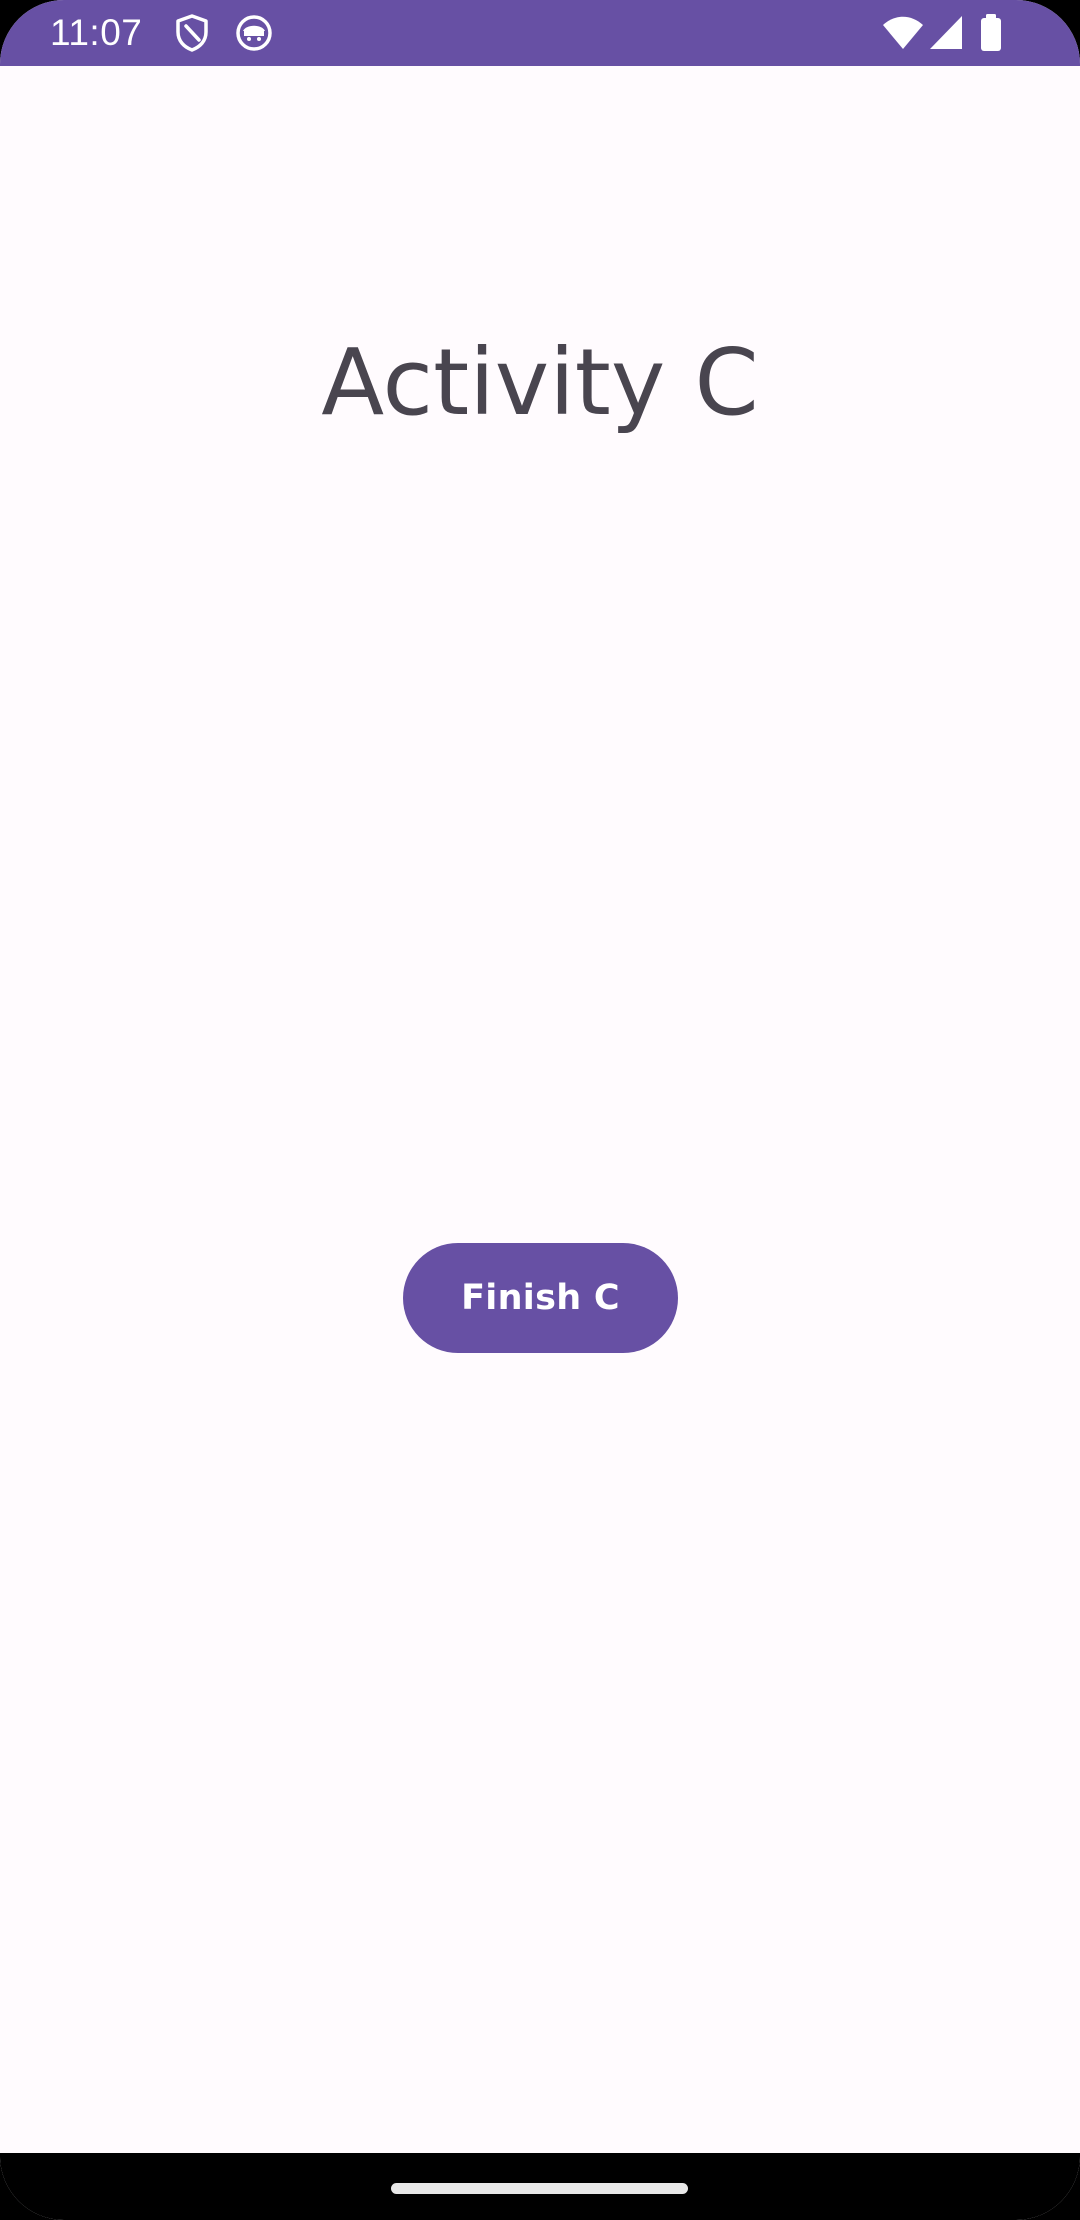 This screenshot has height=2220, width=1080. I want to click on gesture-handle, so click(539, 2188).